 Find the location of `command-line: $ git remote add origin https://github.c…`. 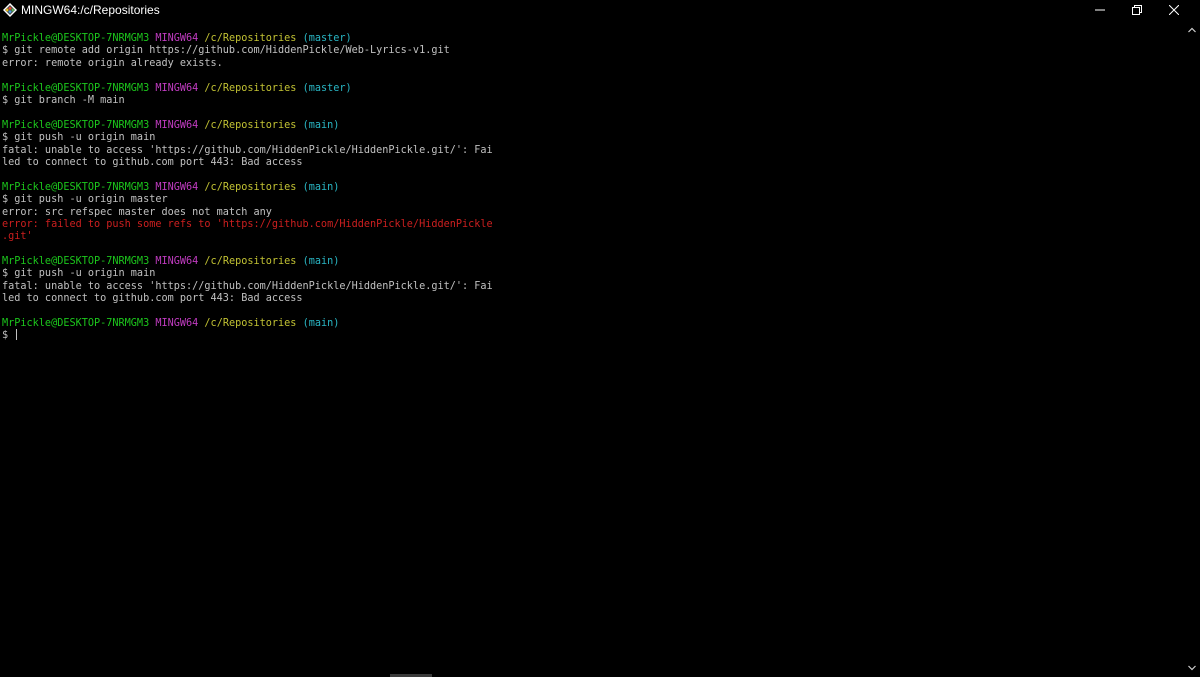

command-line: $ git remote add origin https://github.c… is located at coordinates (226, 50).